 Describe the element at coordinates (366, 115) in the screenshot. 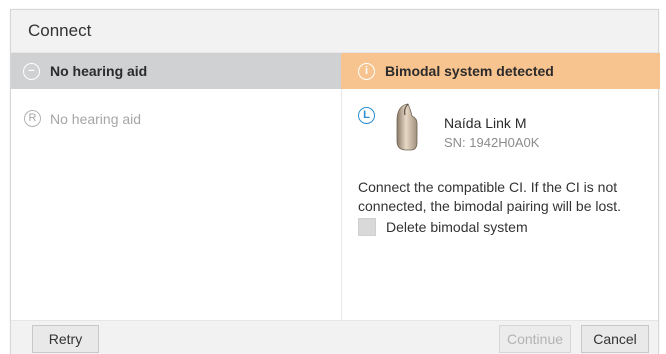

I see `left-ear-icon: L` at that location.